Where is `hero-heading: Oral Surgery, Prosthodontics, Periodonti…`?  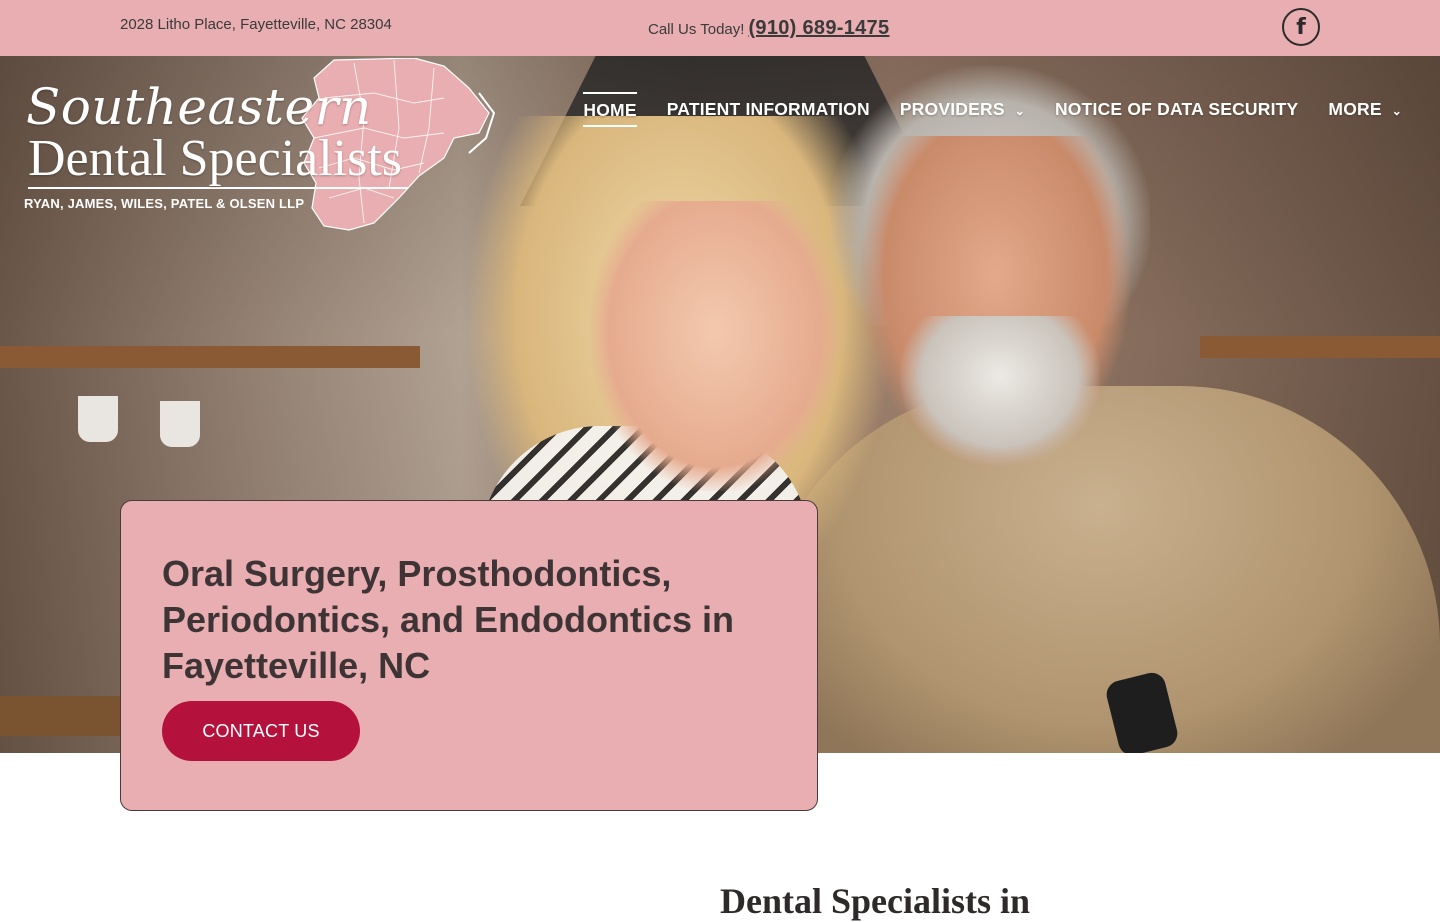 hero-heading: Oral Surgery, Prosthodontics, Periodonti… is located at coordinates (448, 619).